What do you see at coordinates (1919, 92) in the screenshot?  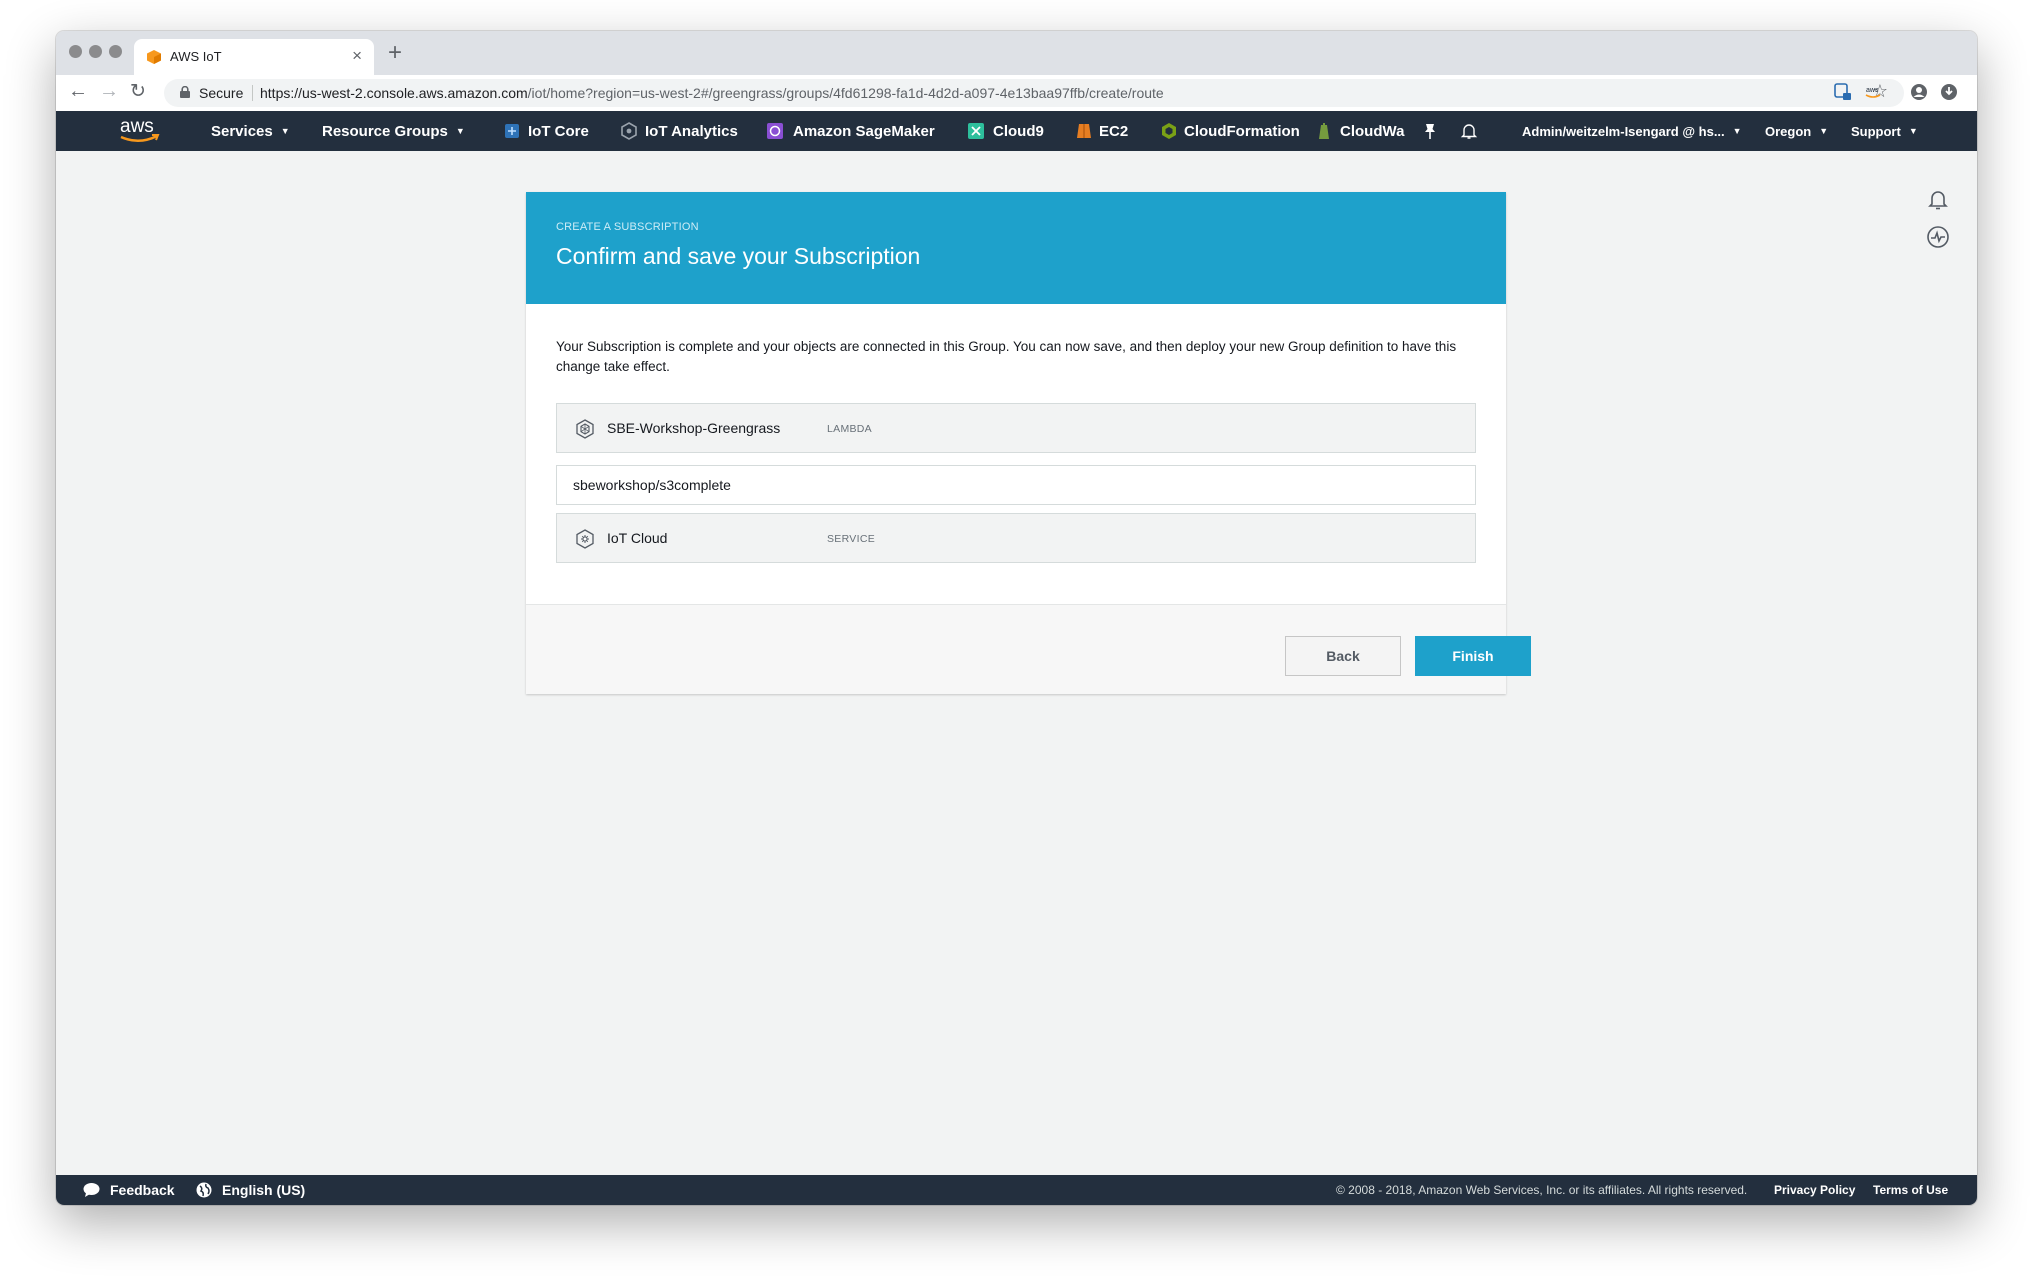 I see `profile-icon` at bounding box center [1919, 92].